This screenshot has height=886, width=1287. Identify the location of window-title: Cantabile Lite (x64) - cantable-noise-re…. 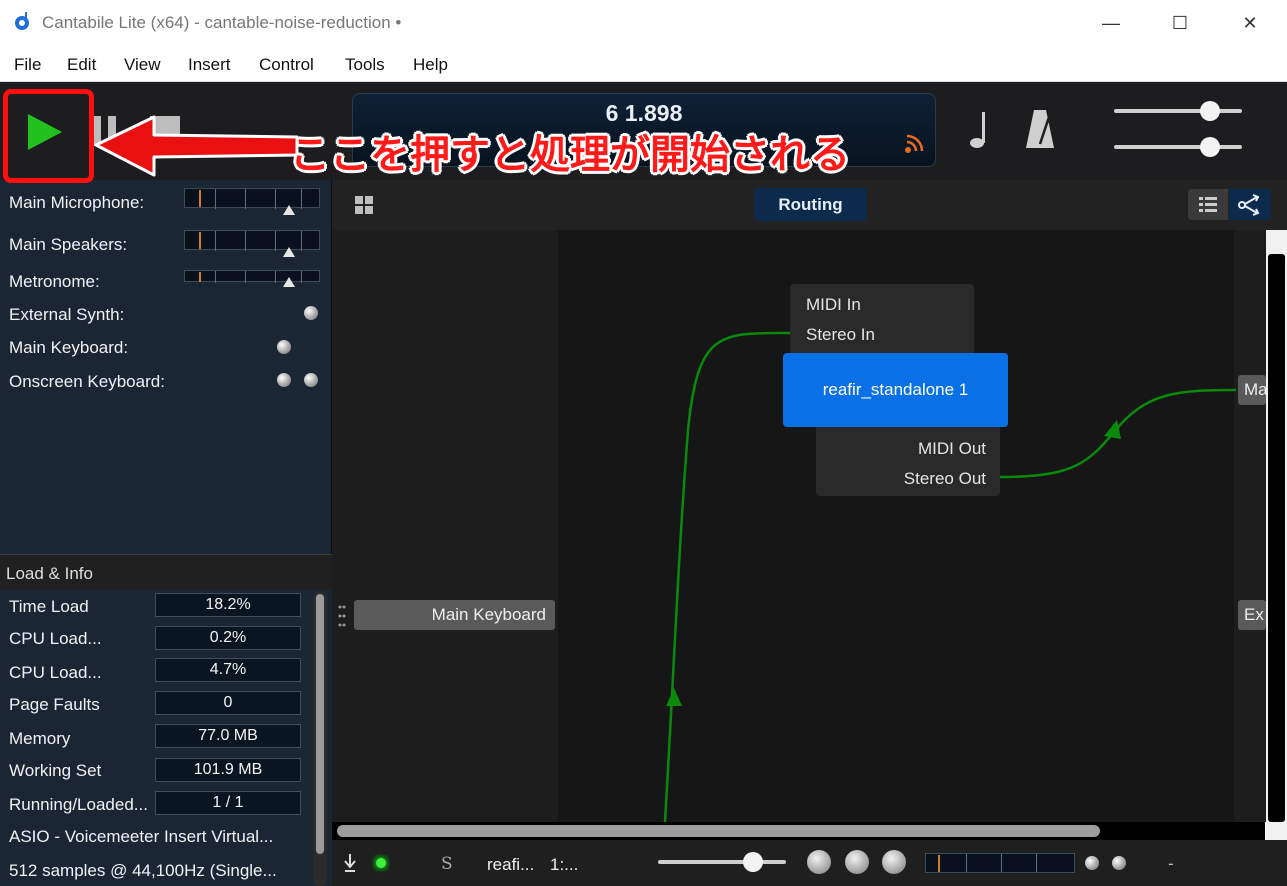
(222, 22).